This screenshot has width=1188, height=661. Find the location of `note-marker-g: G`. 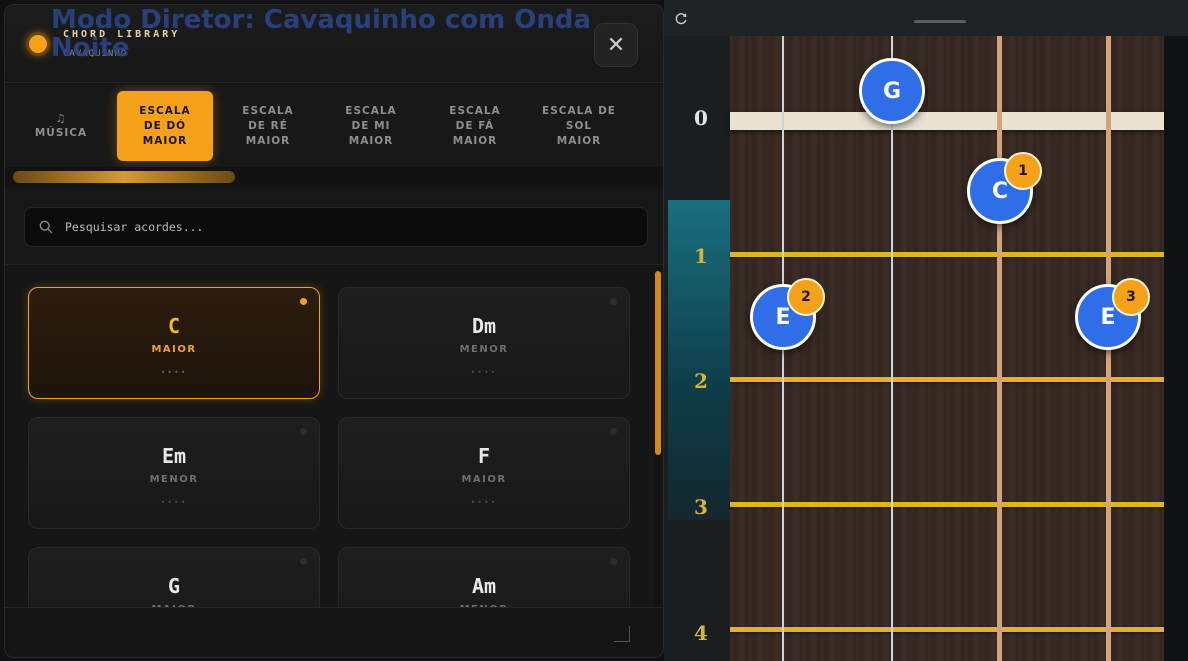

note-marker-g: G is located at coordinates (892, 91).